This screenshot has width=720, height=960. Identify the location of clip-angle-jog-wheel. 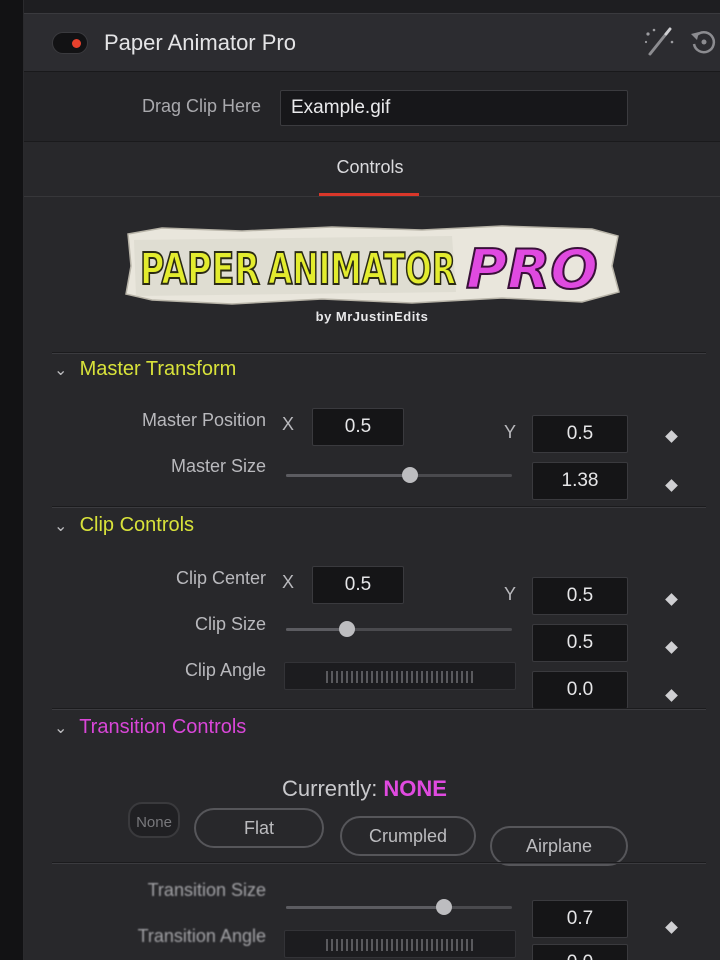
(400, 676).